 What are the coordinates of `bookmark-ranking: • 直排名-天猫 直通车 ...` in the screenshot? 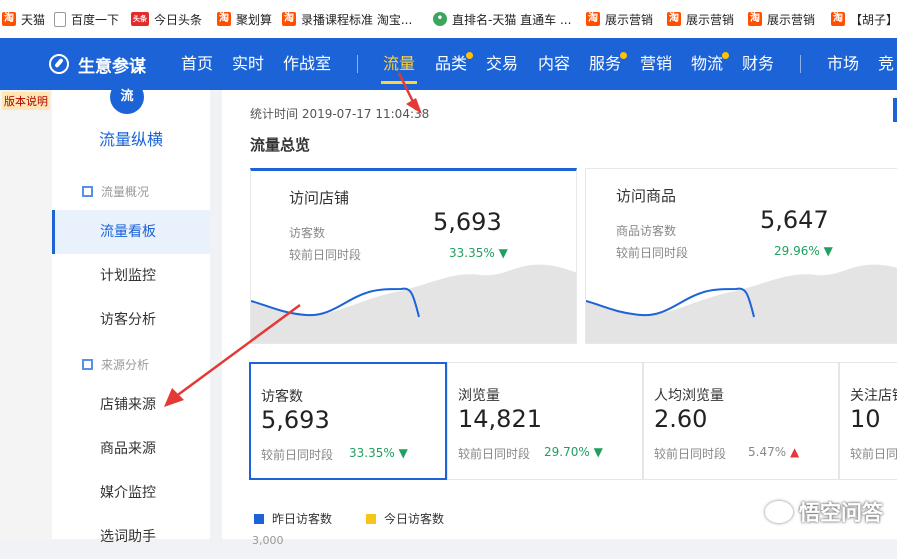 It's located at (502, 19).